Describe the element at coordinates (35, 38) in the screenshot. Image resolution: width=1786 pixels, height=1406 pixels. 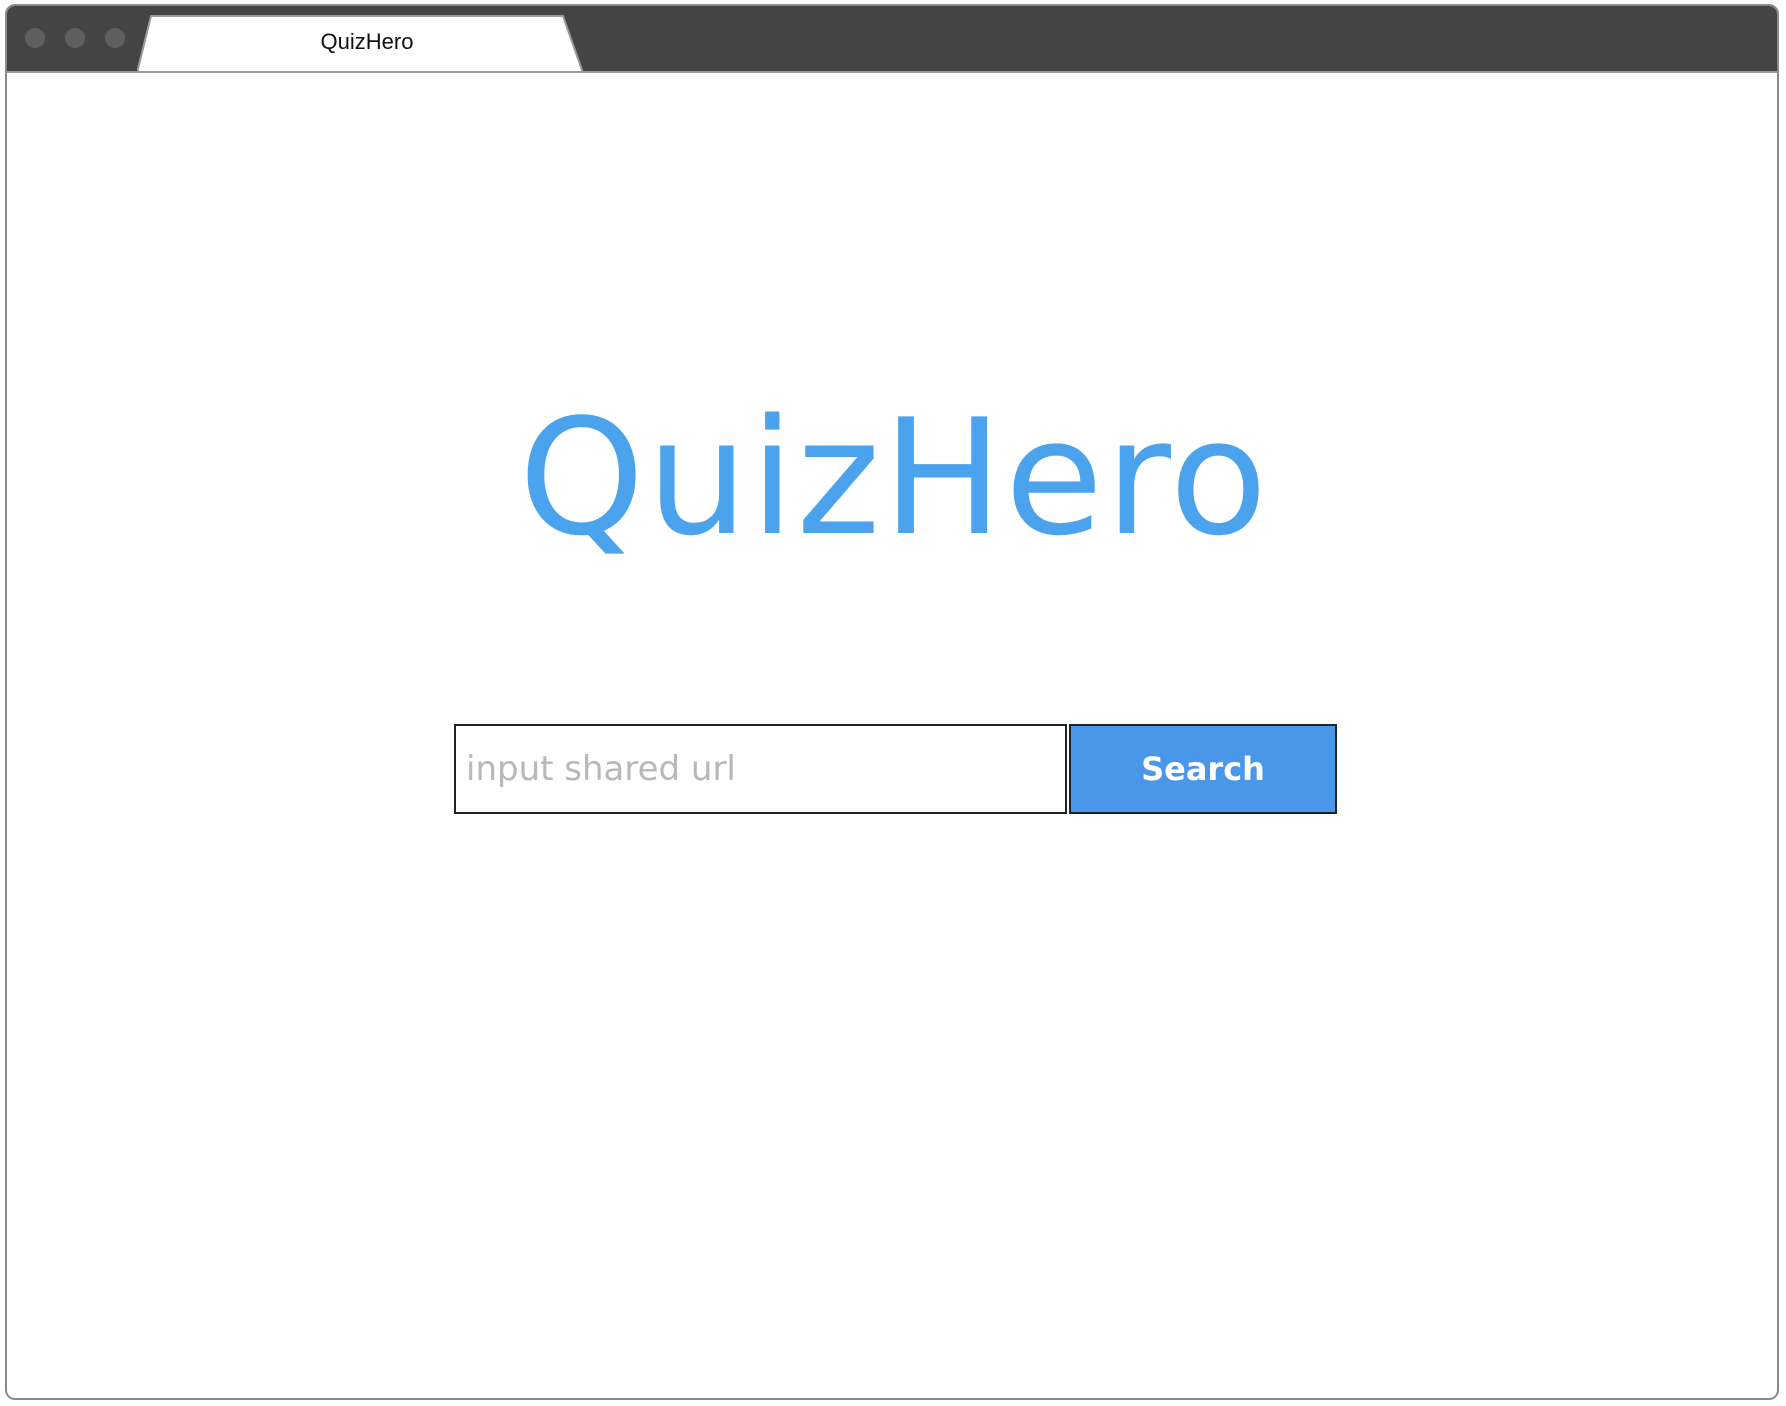
I see `window-close-icon` at that location.